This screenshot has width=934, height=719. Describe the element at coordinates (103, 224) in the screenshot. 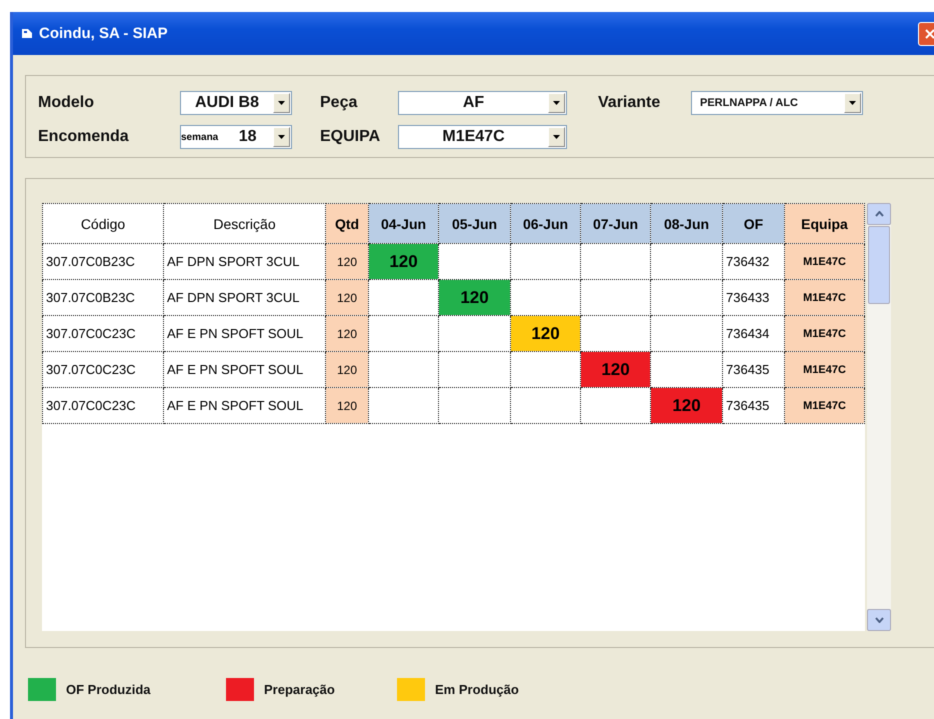

I see `column-header: Código` at that location.